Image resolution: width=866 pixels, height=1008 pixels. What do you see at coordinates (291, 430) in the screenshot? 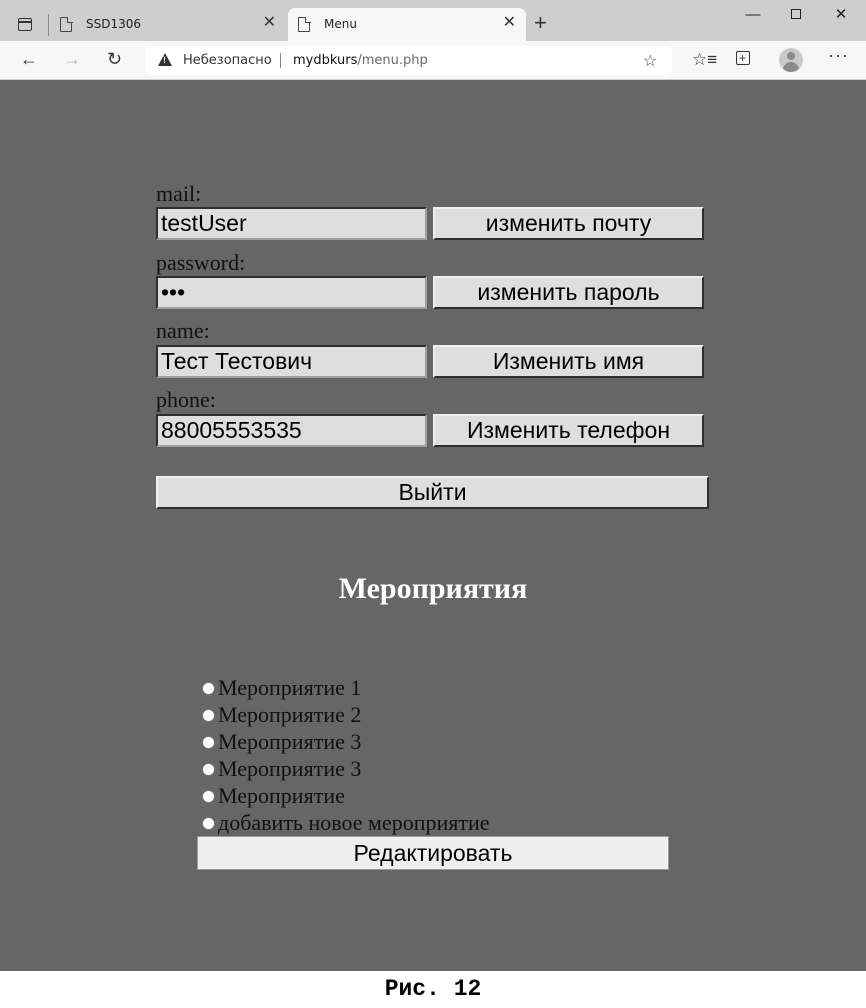
I see `phone-input: 88005553535` at bounding box center [291, 430].